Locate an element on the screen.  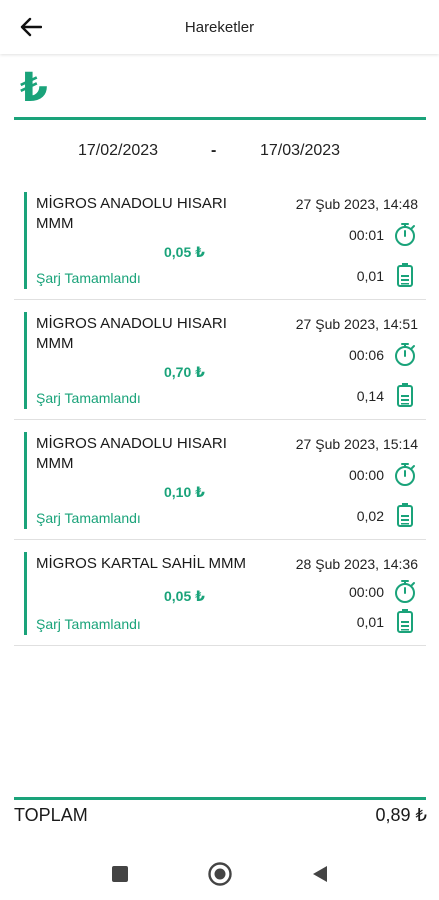
circle-icon is located at coordinates (220, 874).